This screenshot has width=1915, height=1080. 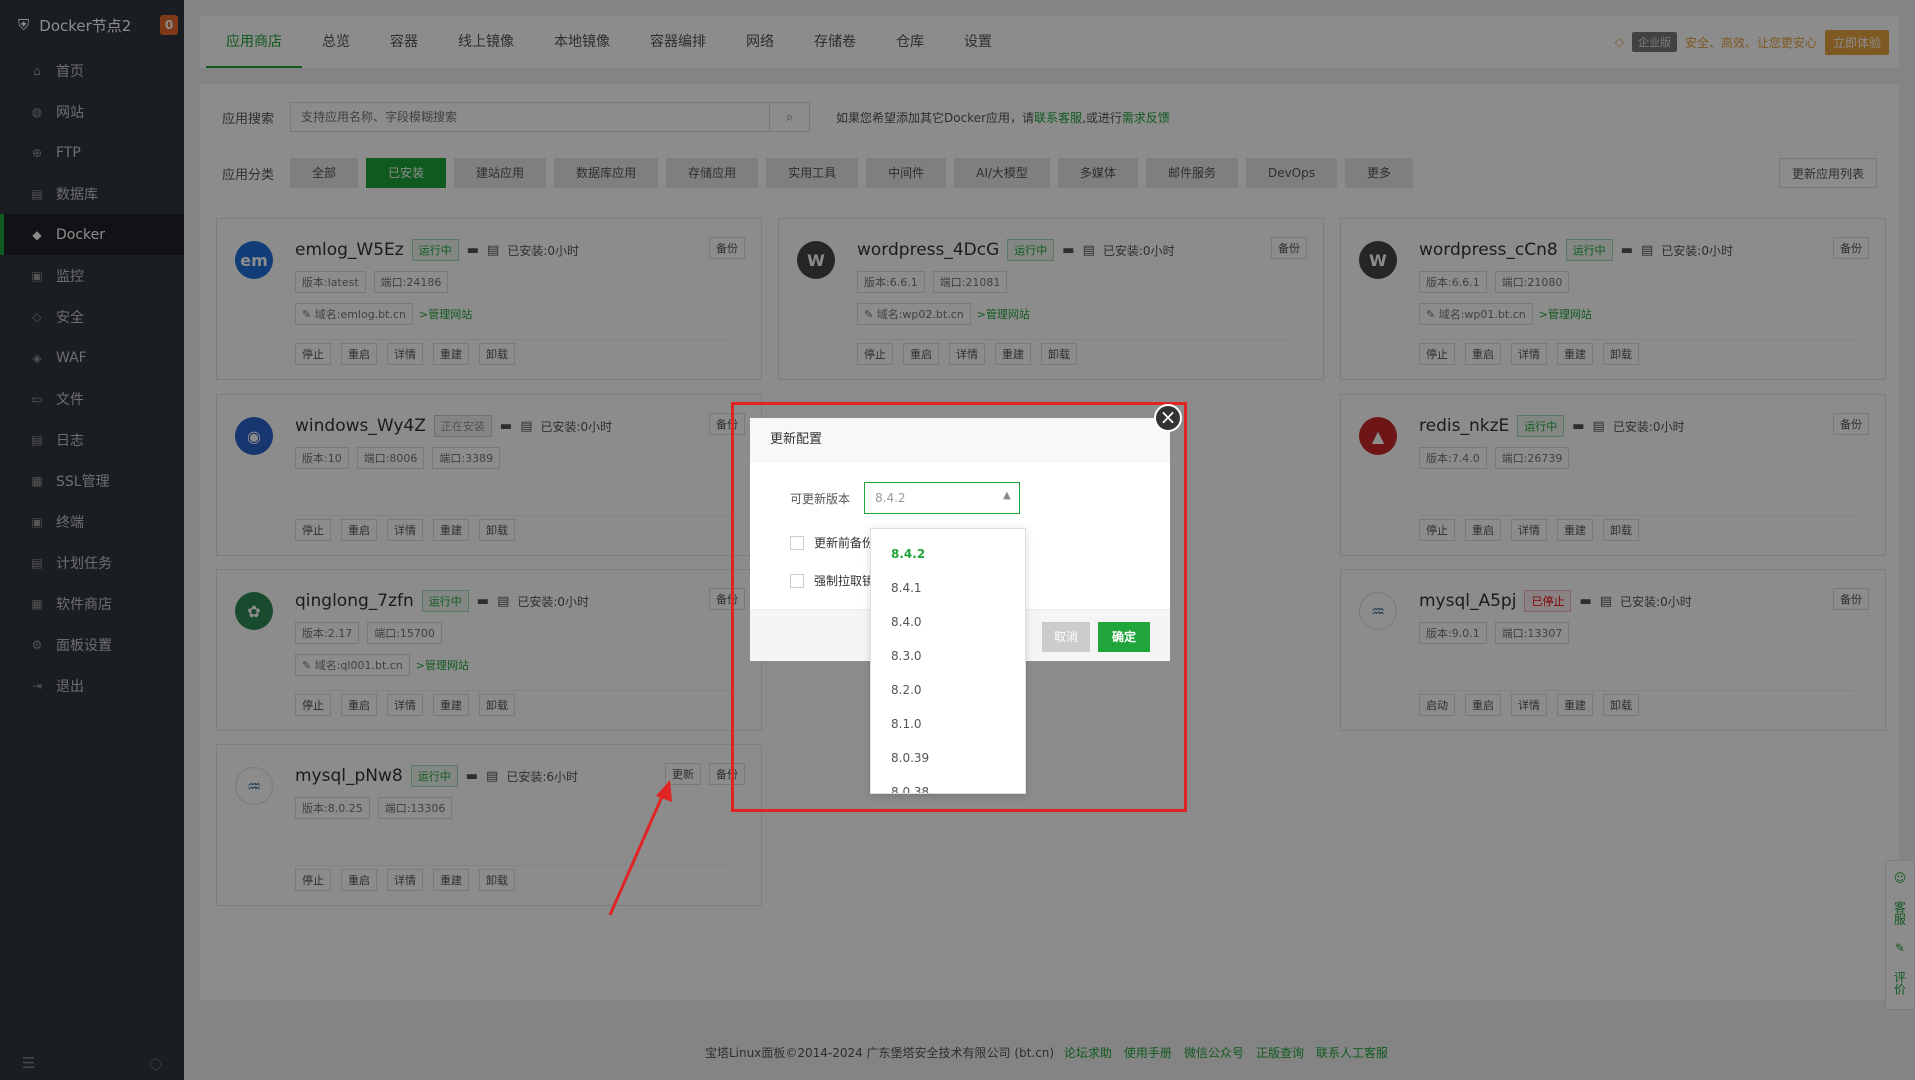 I want to click on chevron-up-icon: ▼, so click(x=1007, y=495).